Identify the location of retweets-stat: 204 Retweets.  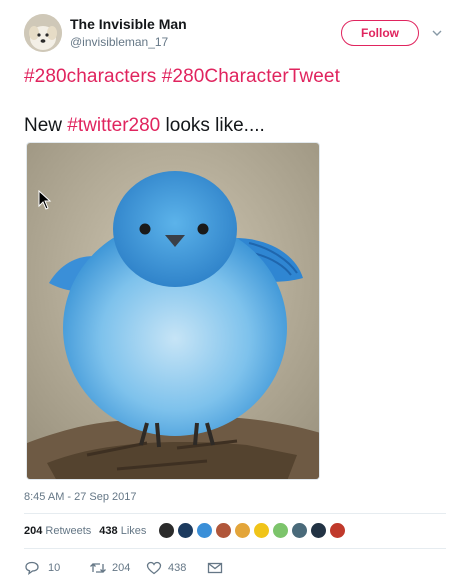
(57, 531).